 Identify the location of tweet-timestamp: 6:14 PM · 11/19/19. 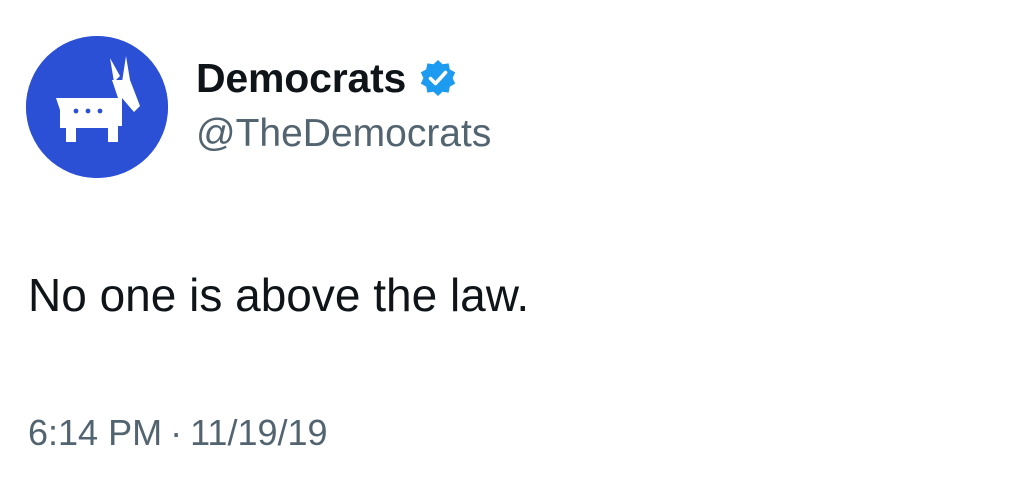
(178, 433).